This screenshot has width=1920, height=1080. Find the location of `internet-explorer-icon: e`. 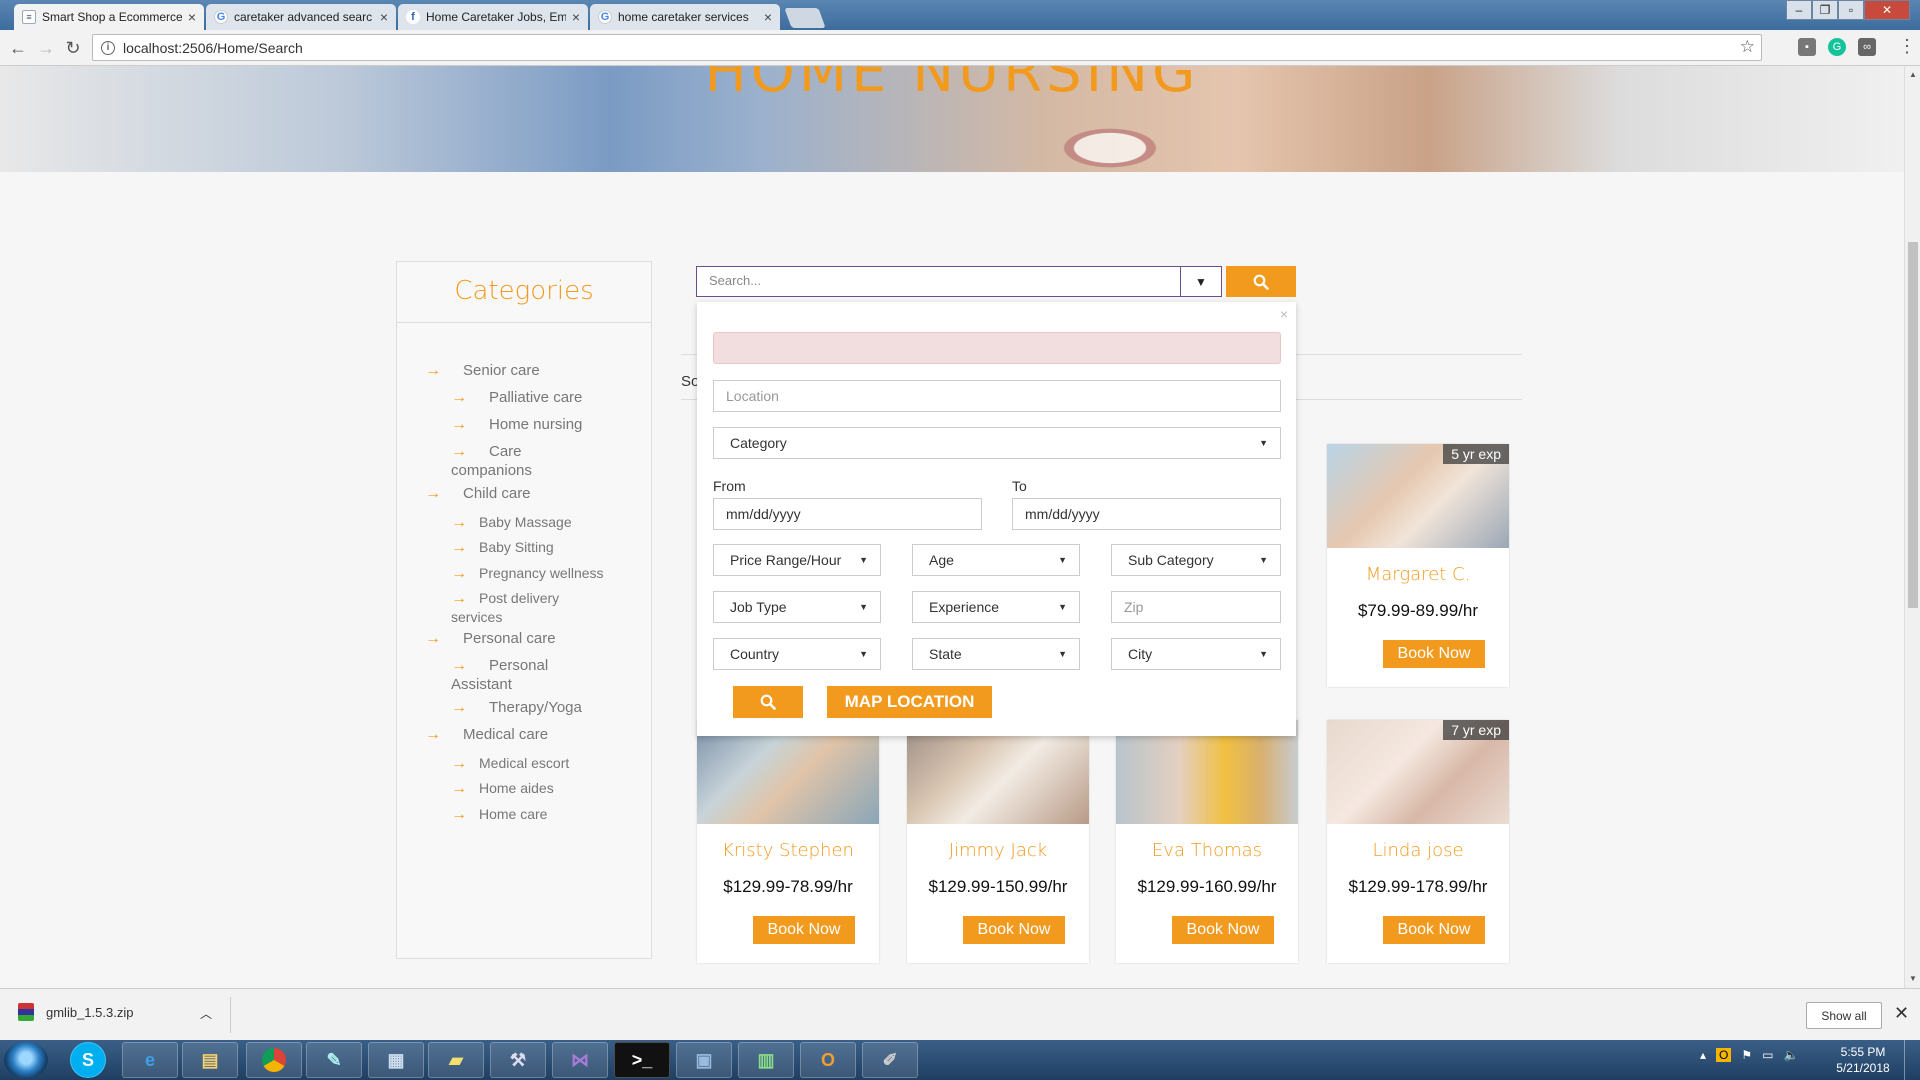

internet-explorer-icon: e is located at coordinates (150, 1060).